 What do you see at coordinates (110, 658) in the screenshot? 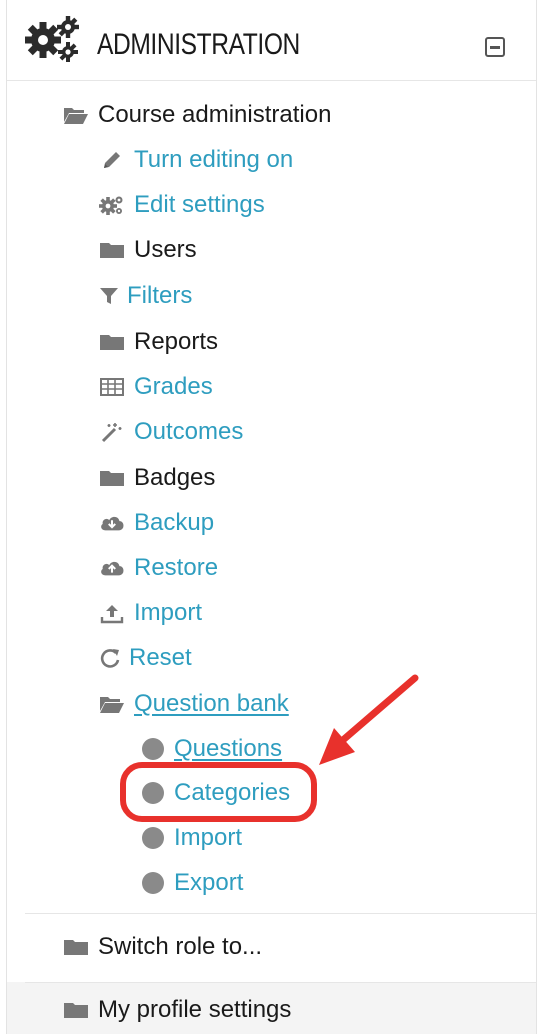
I see `reload-icon` at bounding box center [110, 658].